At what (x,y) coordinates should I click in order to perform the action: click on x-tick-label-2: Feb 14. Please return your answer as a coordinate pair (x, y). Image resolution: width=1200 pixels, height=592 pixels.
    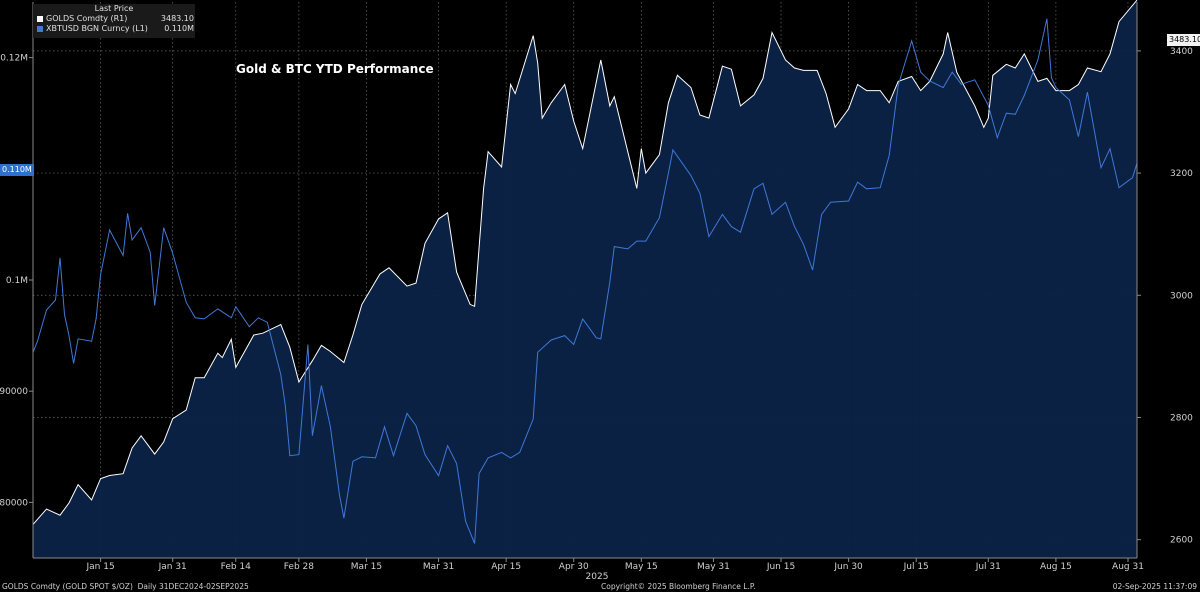
    Looking at the image, I should click on (236, 567).